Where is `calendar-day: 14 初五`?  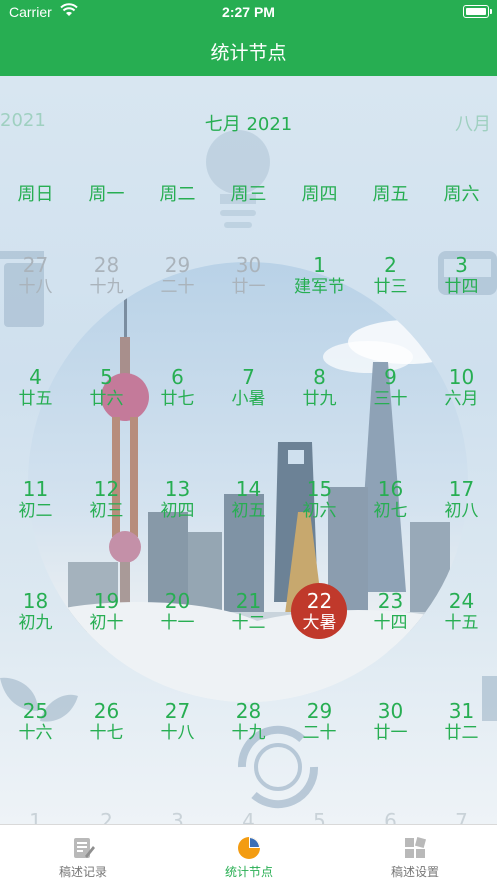
calendar-day: 14 初五 is located at coordinates (248, 503).